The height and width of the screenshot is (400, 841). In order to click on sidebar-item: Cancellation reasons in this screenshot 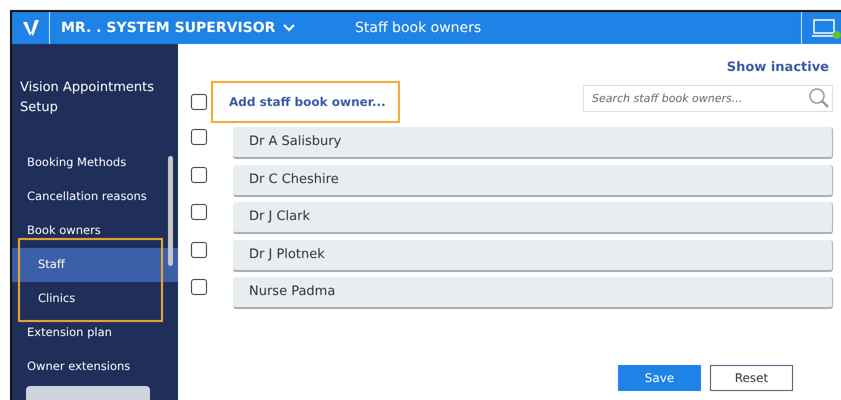, I will do `click(95, 197)`.